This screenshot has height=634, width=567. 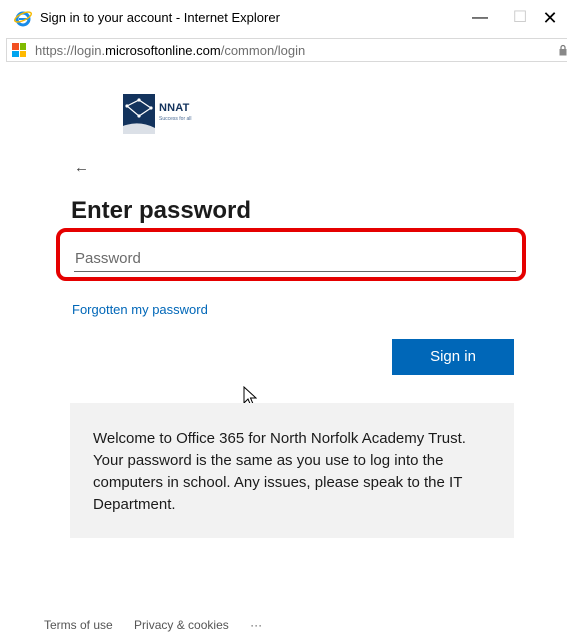 What do you see at coordinates (256, 625) in the screenshot?
I see `more-options-button: ···` at bounding box center [256, 625].